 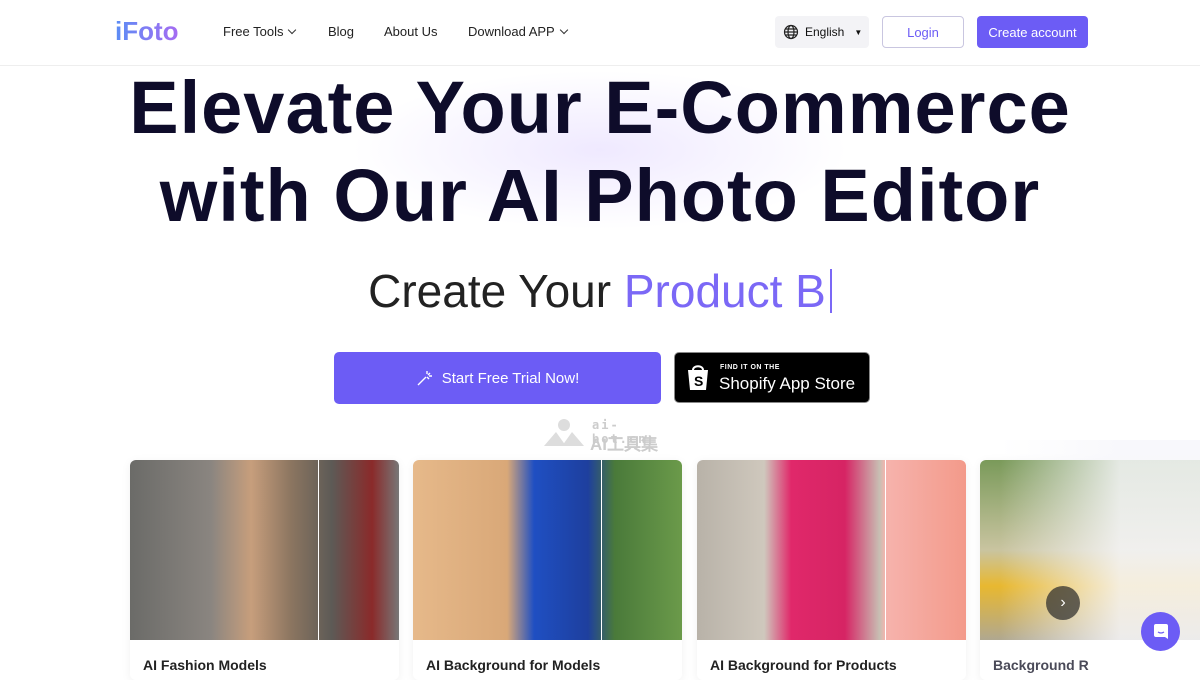 I want to click on language-select: English ▼, so click(x=822, y=32).